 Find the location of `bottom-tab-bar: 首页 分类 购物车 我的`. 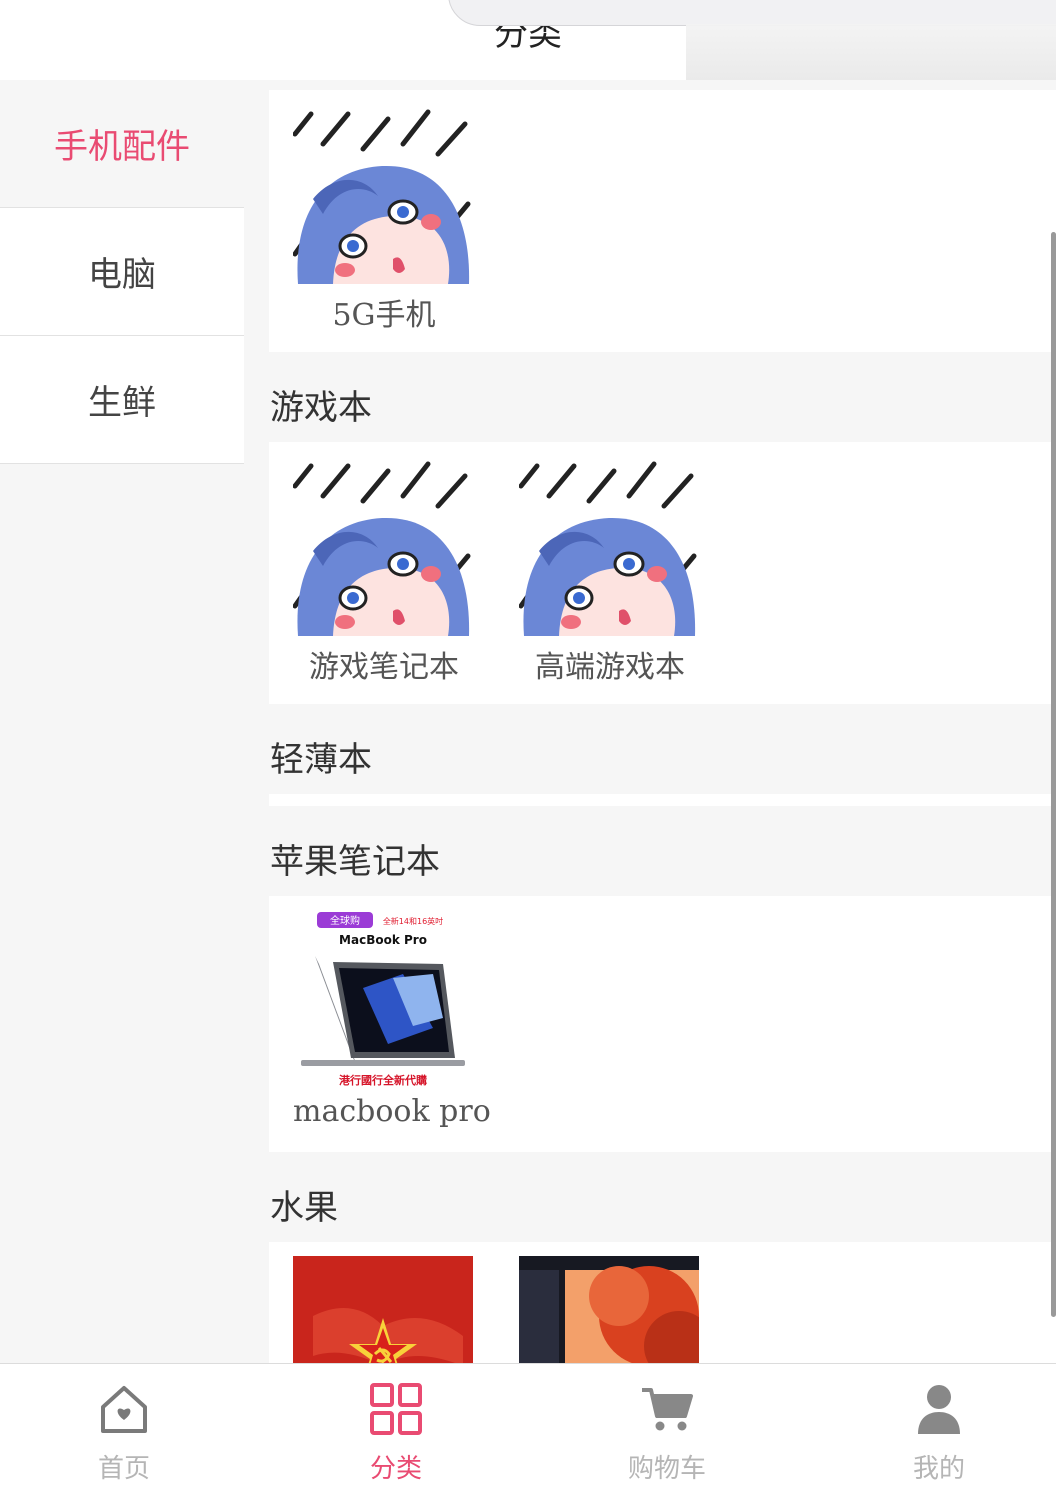

bottom-tab-bar: 首页 分类 购物车 我的 is located at coordinates (528, 1425).